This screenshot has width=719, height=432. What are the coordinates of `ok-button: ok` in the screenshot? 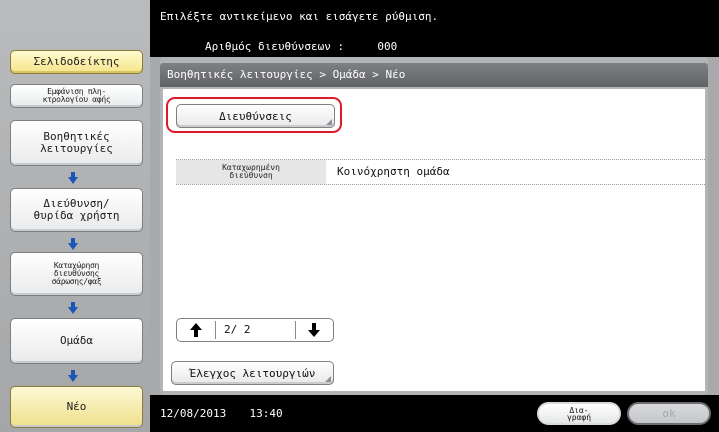 It's located at (669, 413).